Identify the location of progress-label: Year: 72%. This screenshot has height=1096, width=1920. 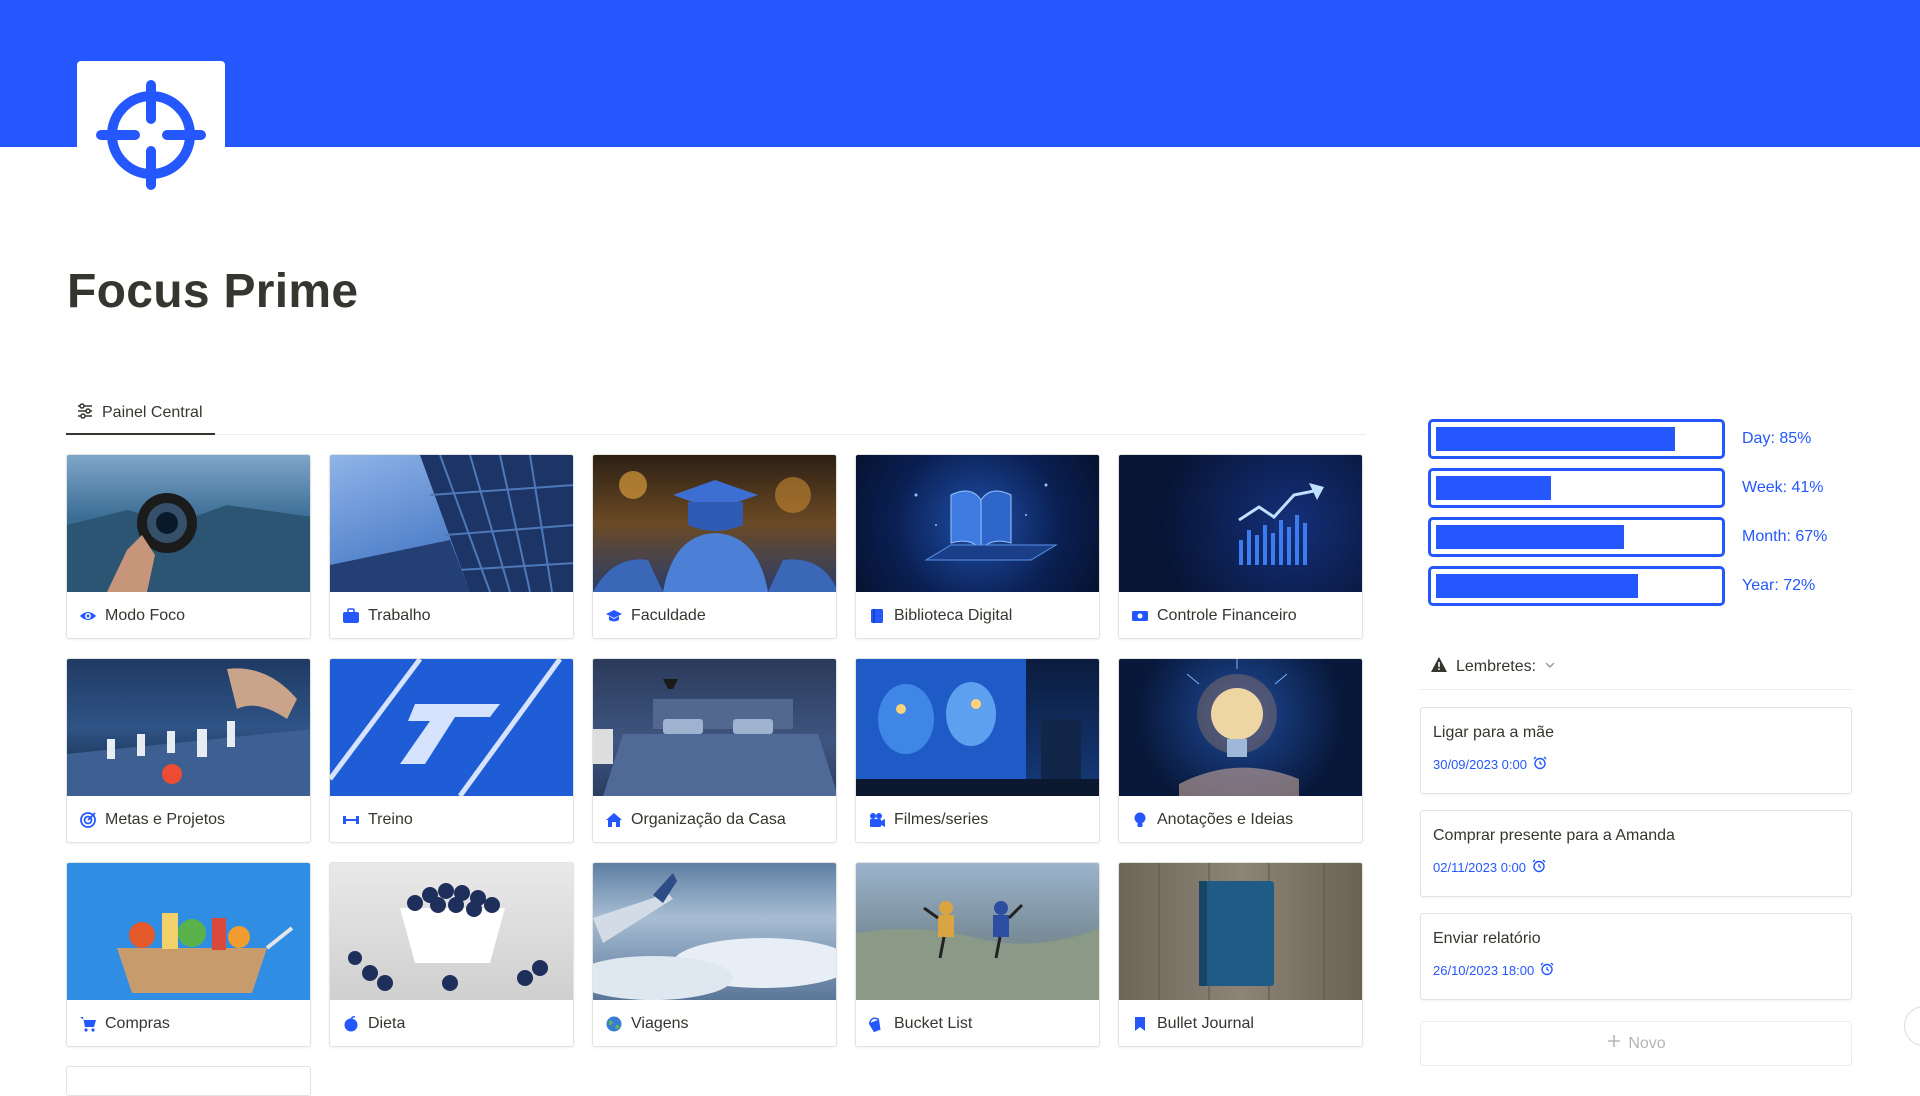
(1779, 585).